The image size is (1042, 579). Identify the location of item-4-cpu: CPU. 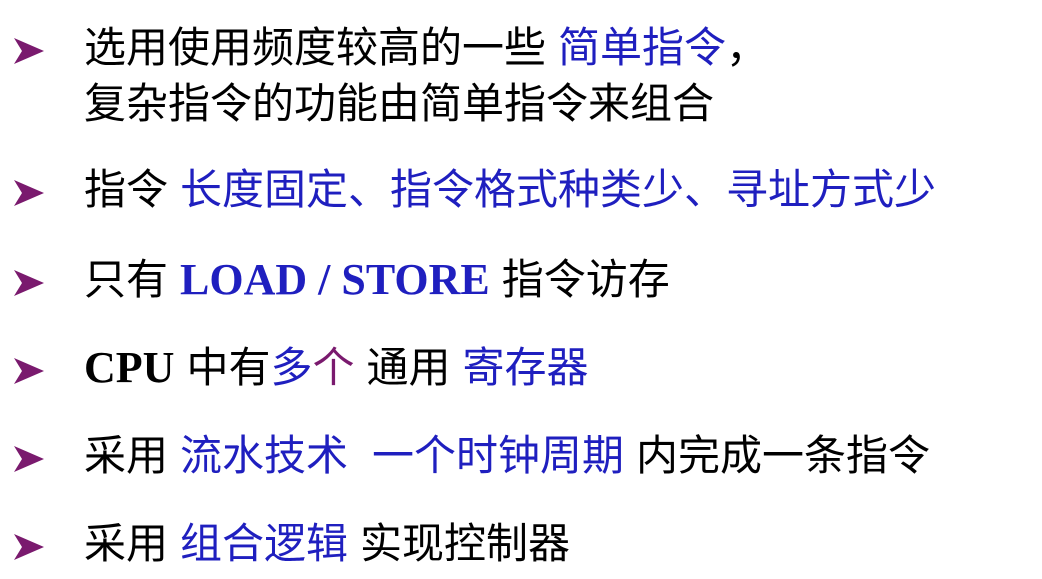
(129, 367).